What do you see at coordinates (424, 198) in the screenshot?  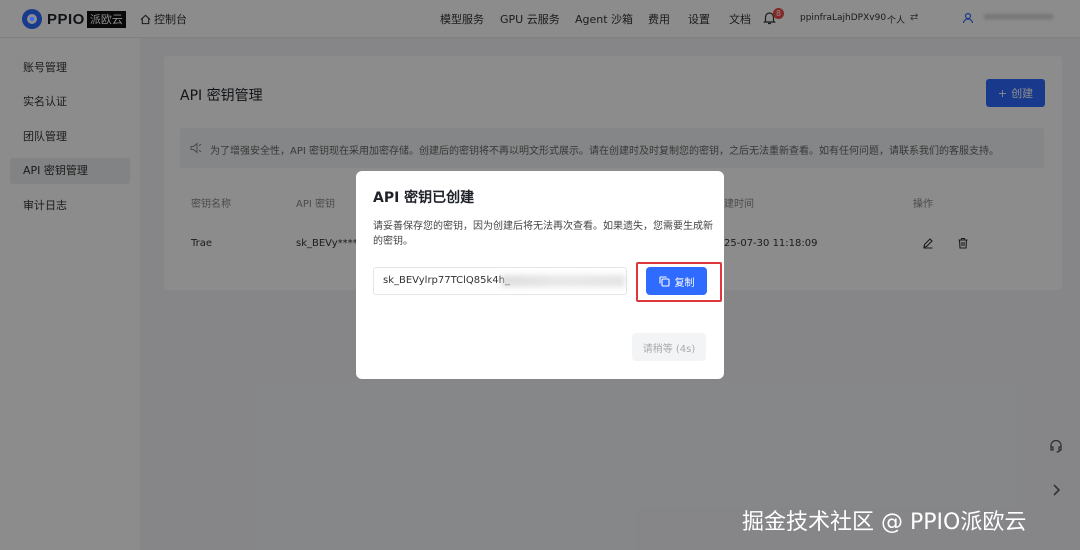 I see `dialog-title: API 密钥已创建` at bounding box center [424, 198].